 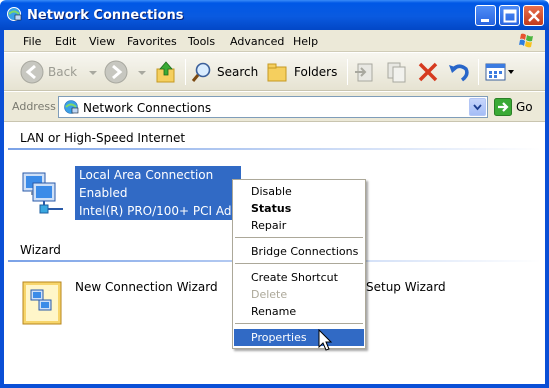 I want to click on folders-button: Folders, so click(x=301, y=72).